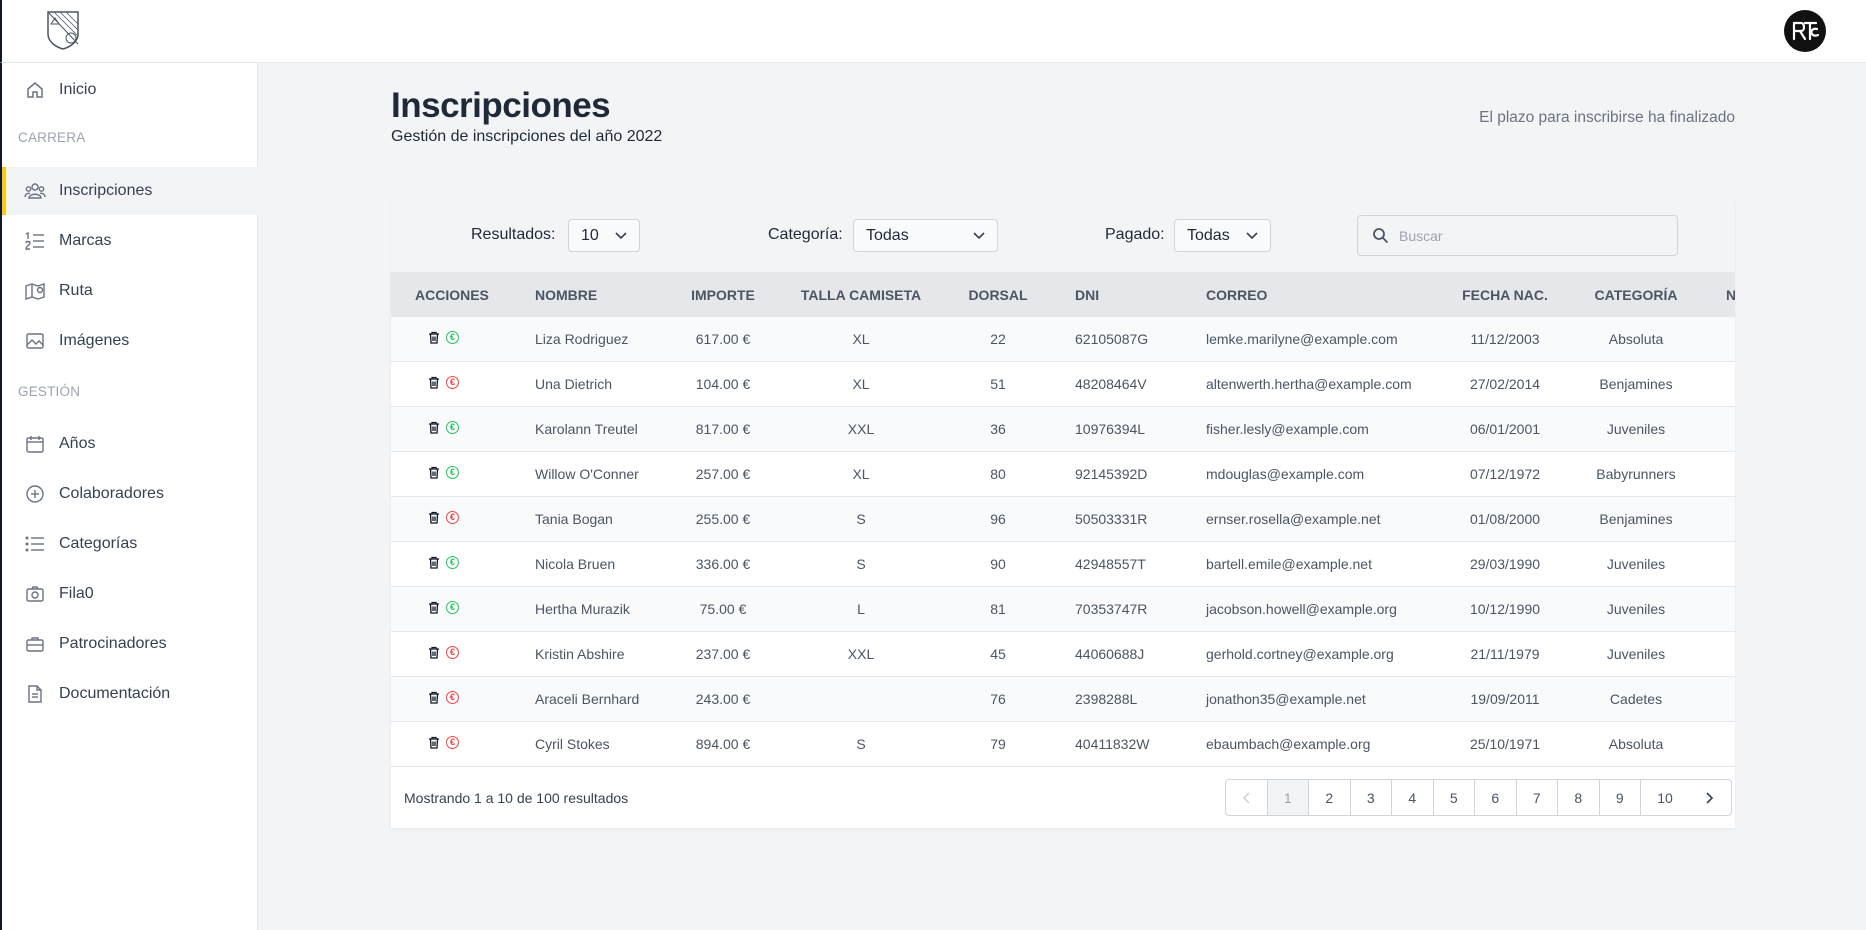 Image resolution: width=1866 pixels, height=930 pixels. What do you see at coordinates (723, 339) in the screenshot?
I see `cell-amount: 617.00 €` at bounding box center [723, 339].